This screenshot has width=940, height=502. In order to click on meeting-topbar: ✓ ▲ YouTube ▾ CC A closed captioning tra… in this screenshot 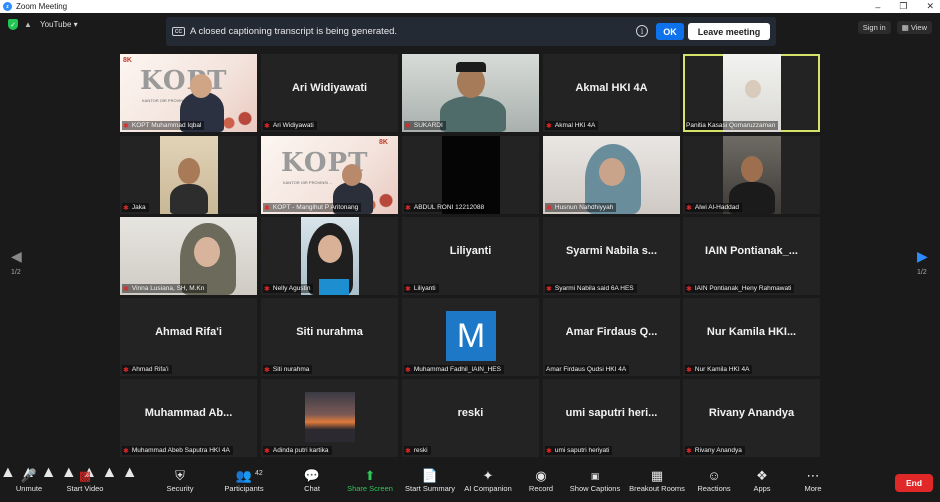, I will do `click(470, 32)`.